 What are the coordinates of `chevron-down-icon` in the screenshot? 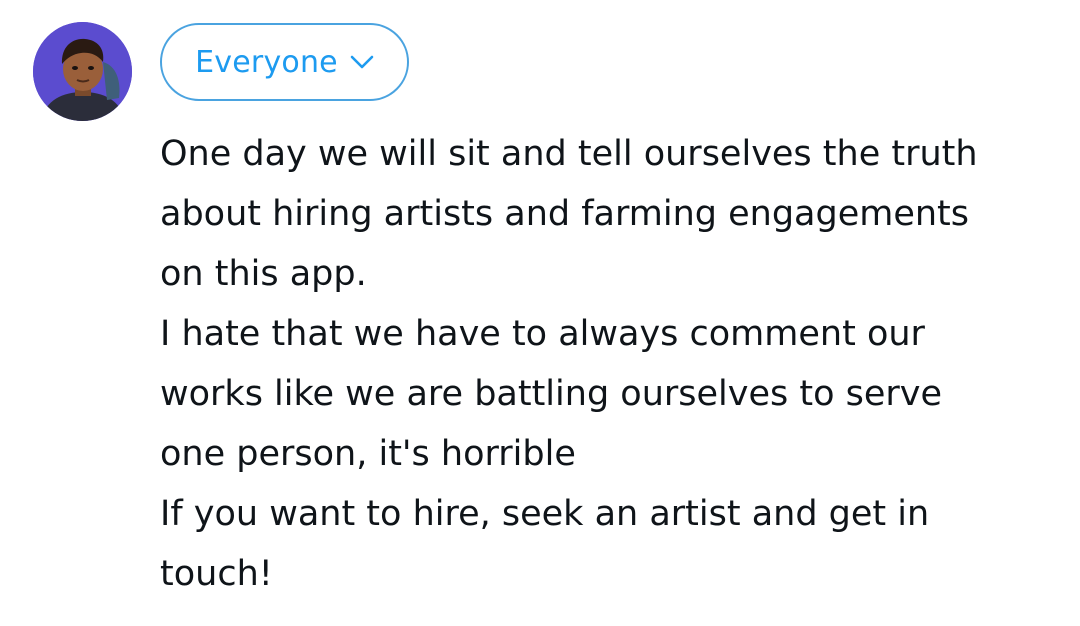 It's located at (362, 62).